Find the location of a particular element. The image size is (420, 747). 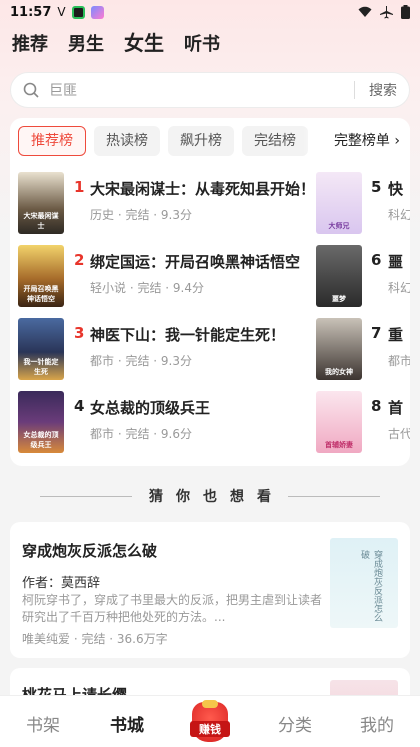

book-title: 大宋最闲谋士：从毒死知县开始！ is located at coordinates (203, 189).